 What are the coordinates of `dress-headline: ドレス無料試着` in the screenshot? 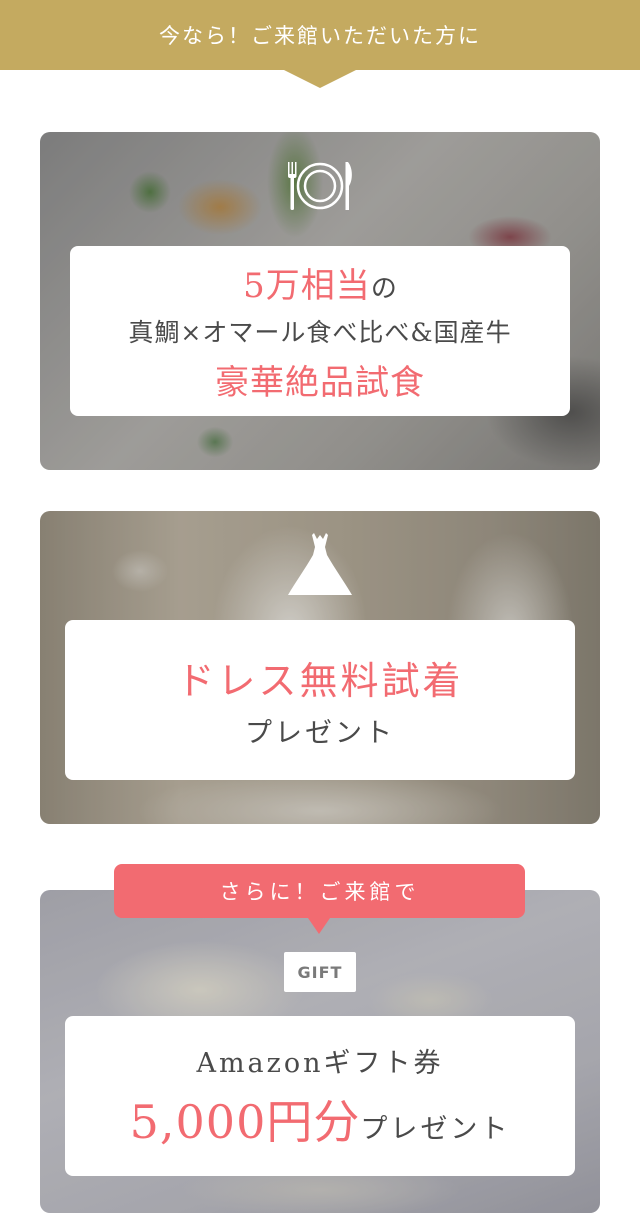 It's located at (320, 681).